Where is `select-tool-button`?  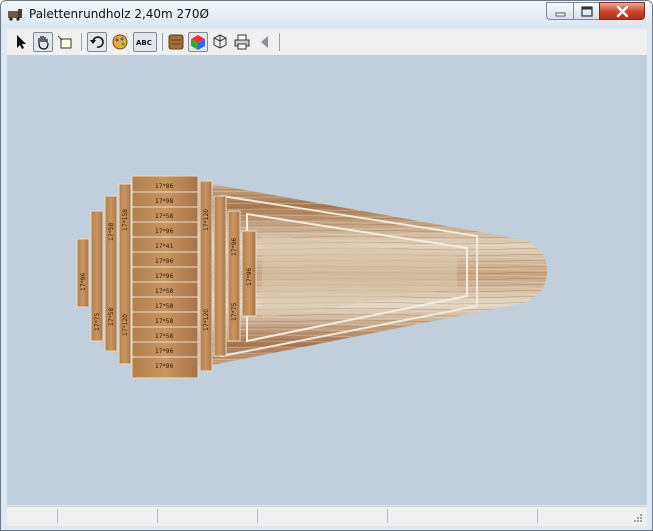
select-tool-button is located at coordinates (21, 42).